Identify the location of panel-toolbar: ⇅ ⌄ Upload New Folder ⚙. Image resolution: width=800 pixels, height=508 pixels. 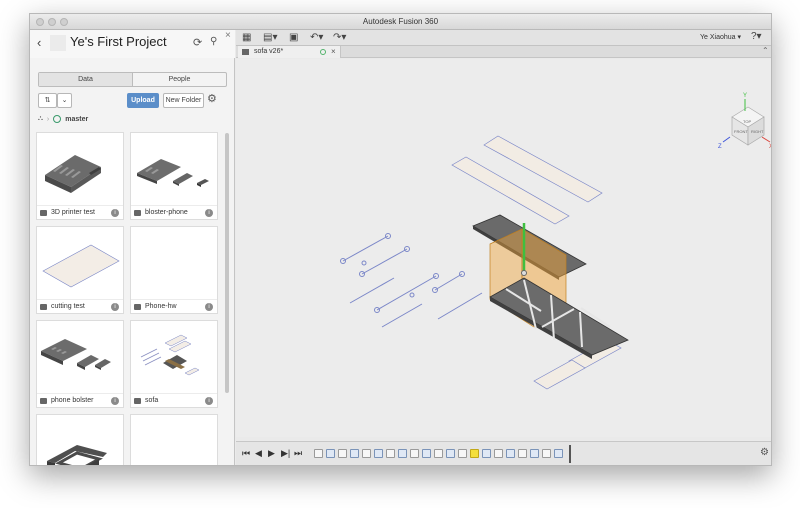
(132, 100).